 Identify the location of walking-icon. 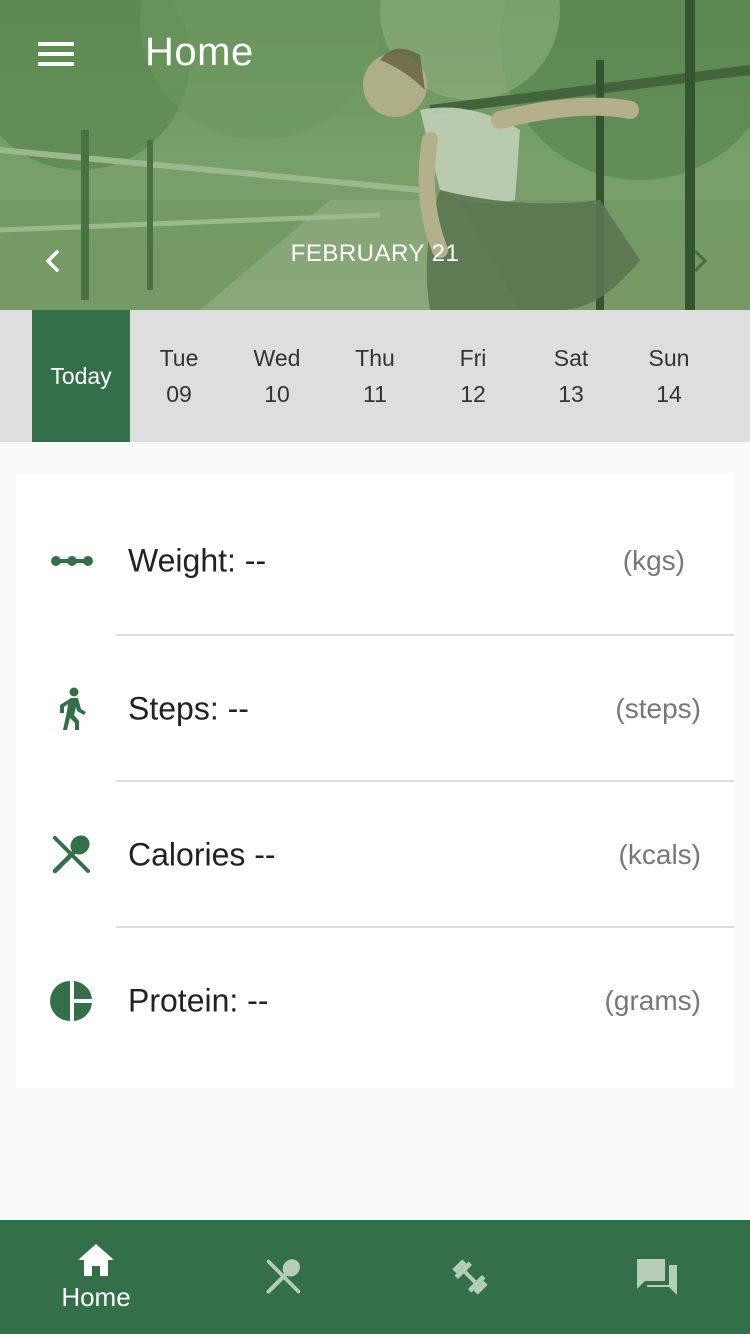
(73, 708).